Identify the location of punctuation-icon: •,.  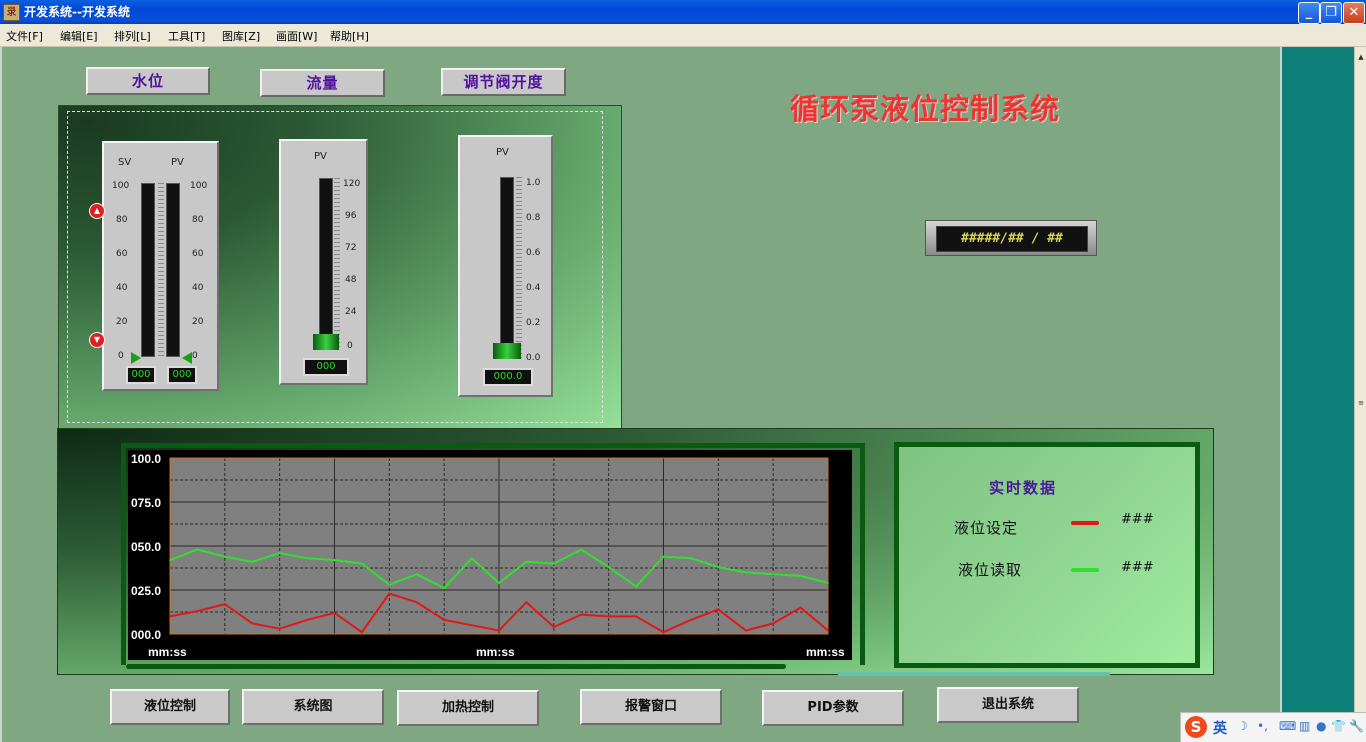
(1262, 726).